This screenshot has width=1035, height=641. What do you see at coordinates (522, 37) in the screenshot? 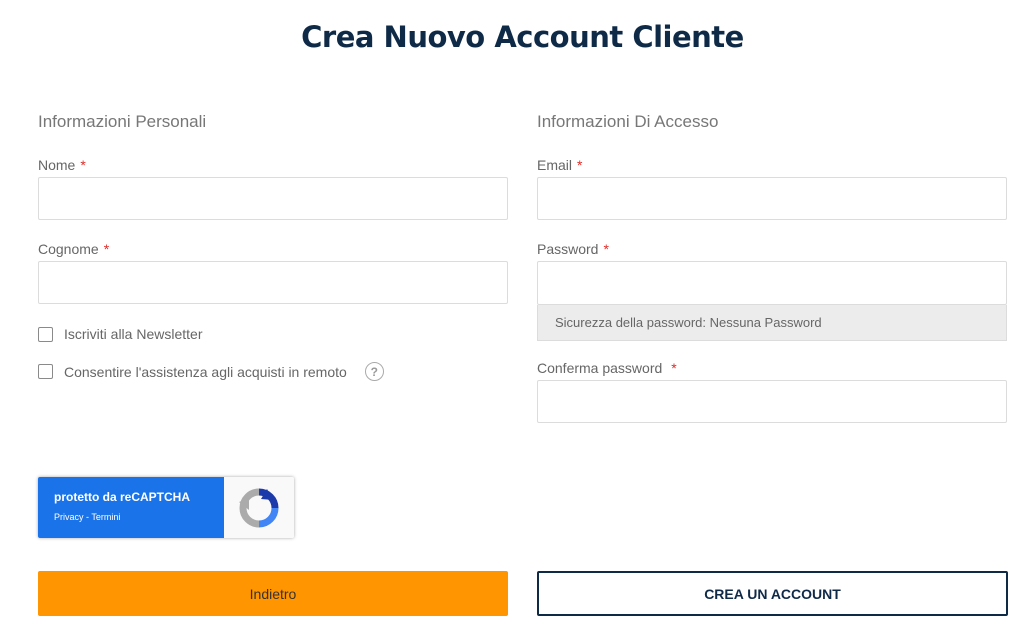
I see `page-title: Crea Nuovo Account Cliente` at bounding box center [522, 37].